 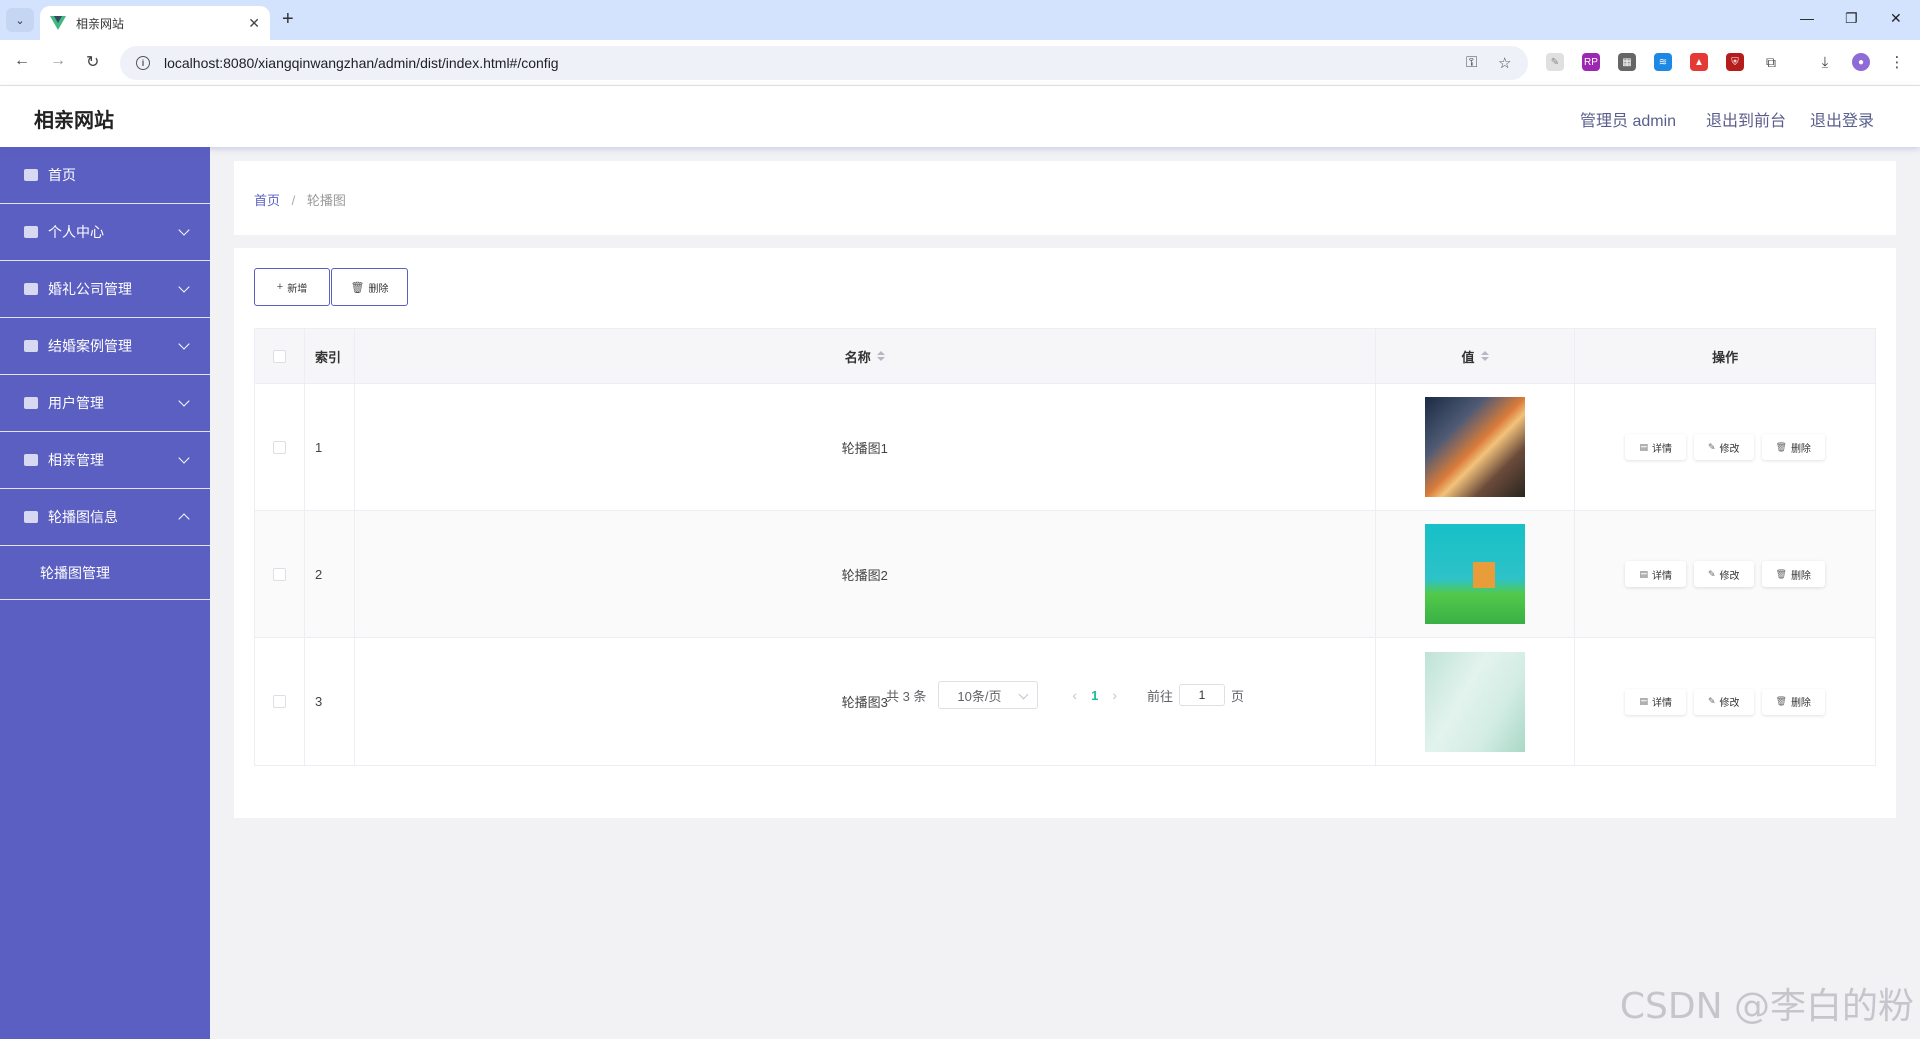 What do you see at coordinates (979, 696) in the screenshot?
I see `page-size-value: 10条/页` at bounding box center [979, 696].